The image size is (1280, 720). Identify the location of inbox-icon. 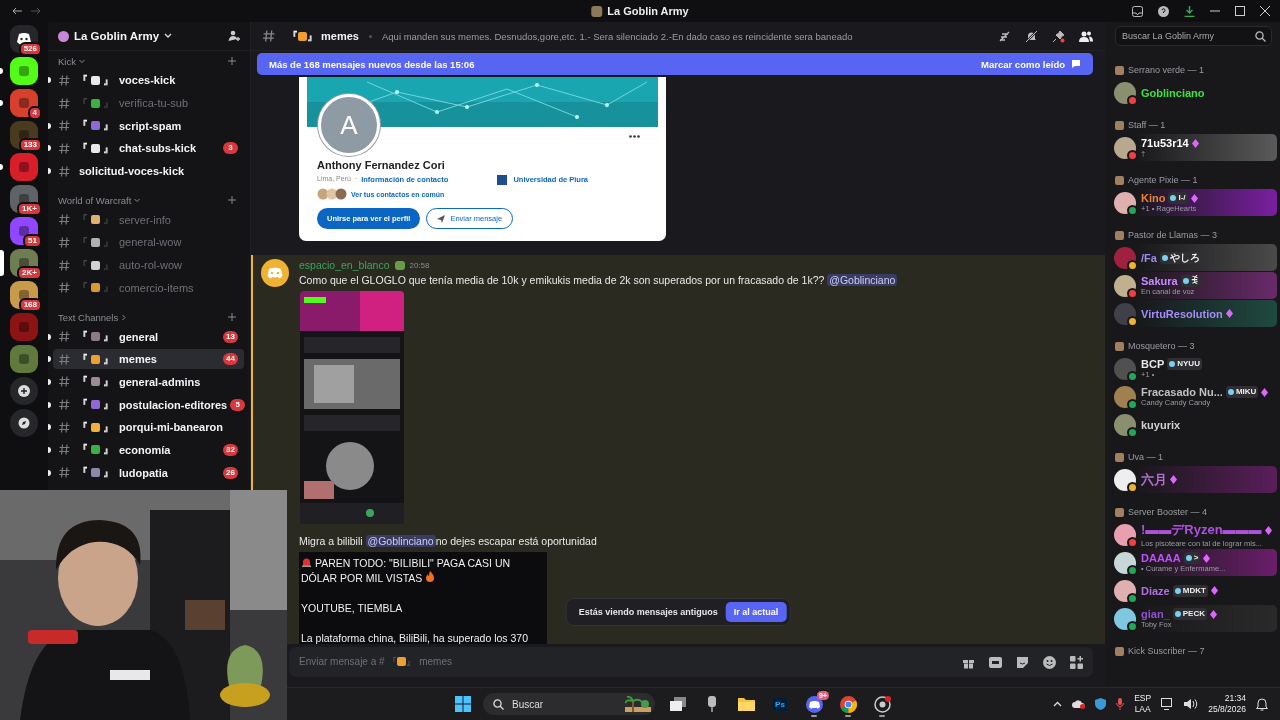
(1137, 11).